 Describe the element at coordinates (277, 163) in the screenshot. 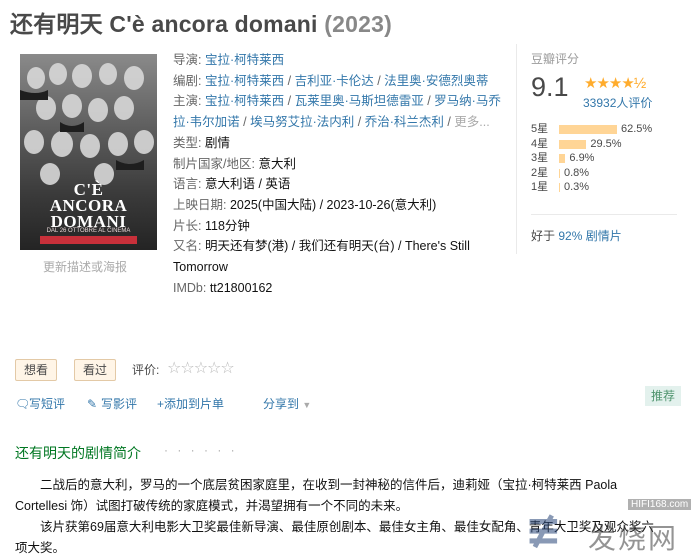

I see `country-value: 意大利` at that location.